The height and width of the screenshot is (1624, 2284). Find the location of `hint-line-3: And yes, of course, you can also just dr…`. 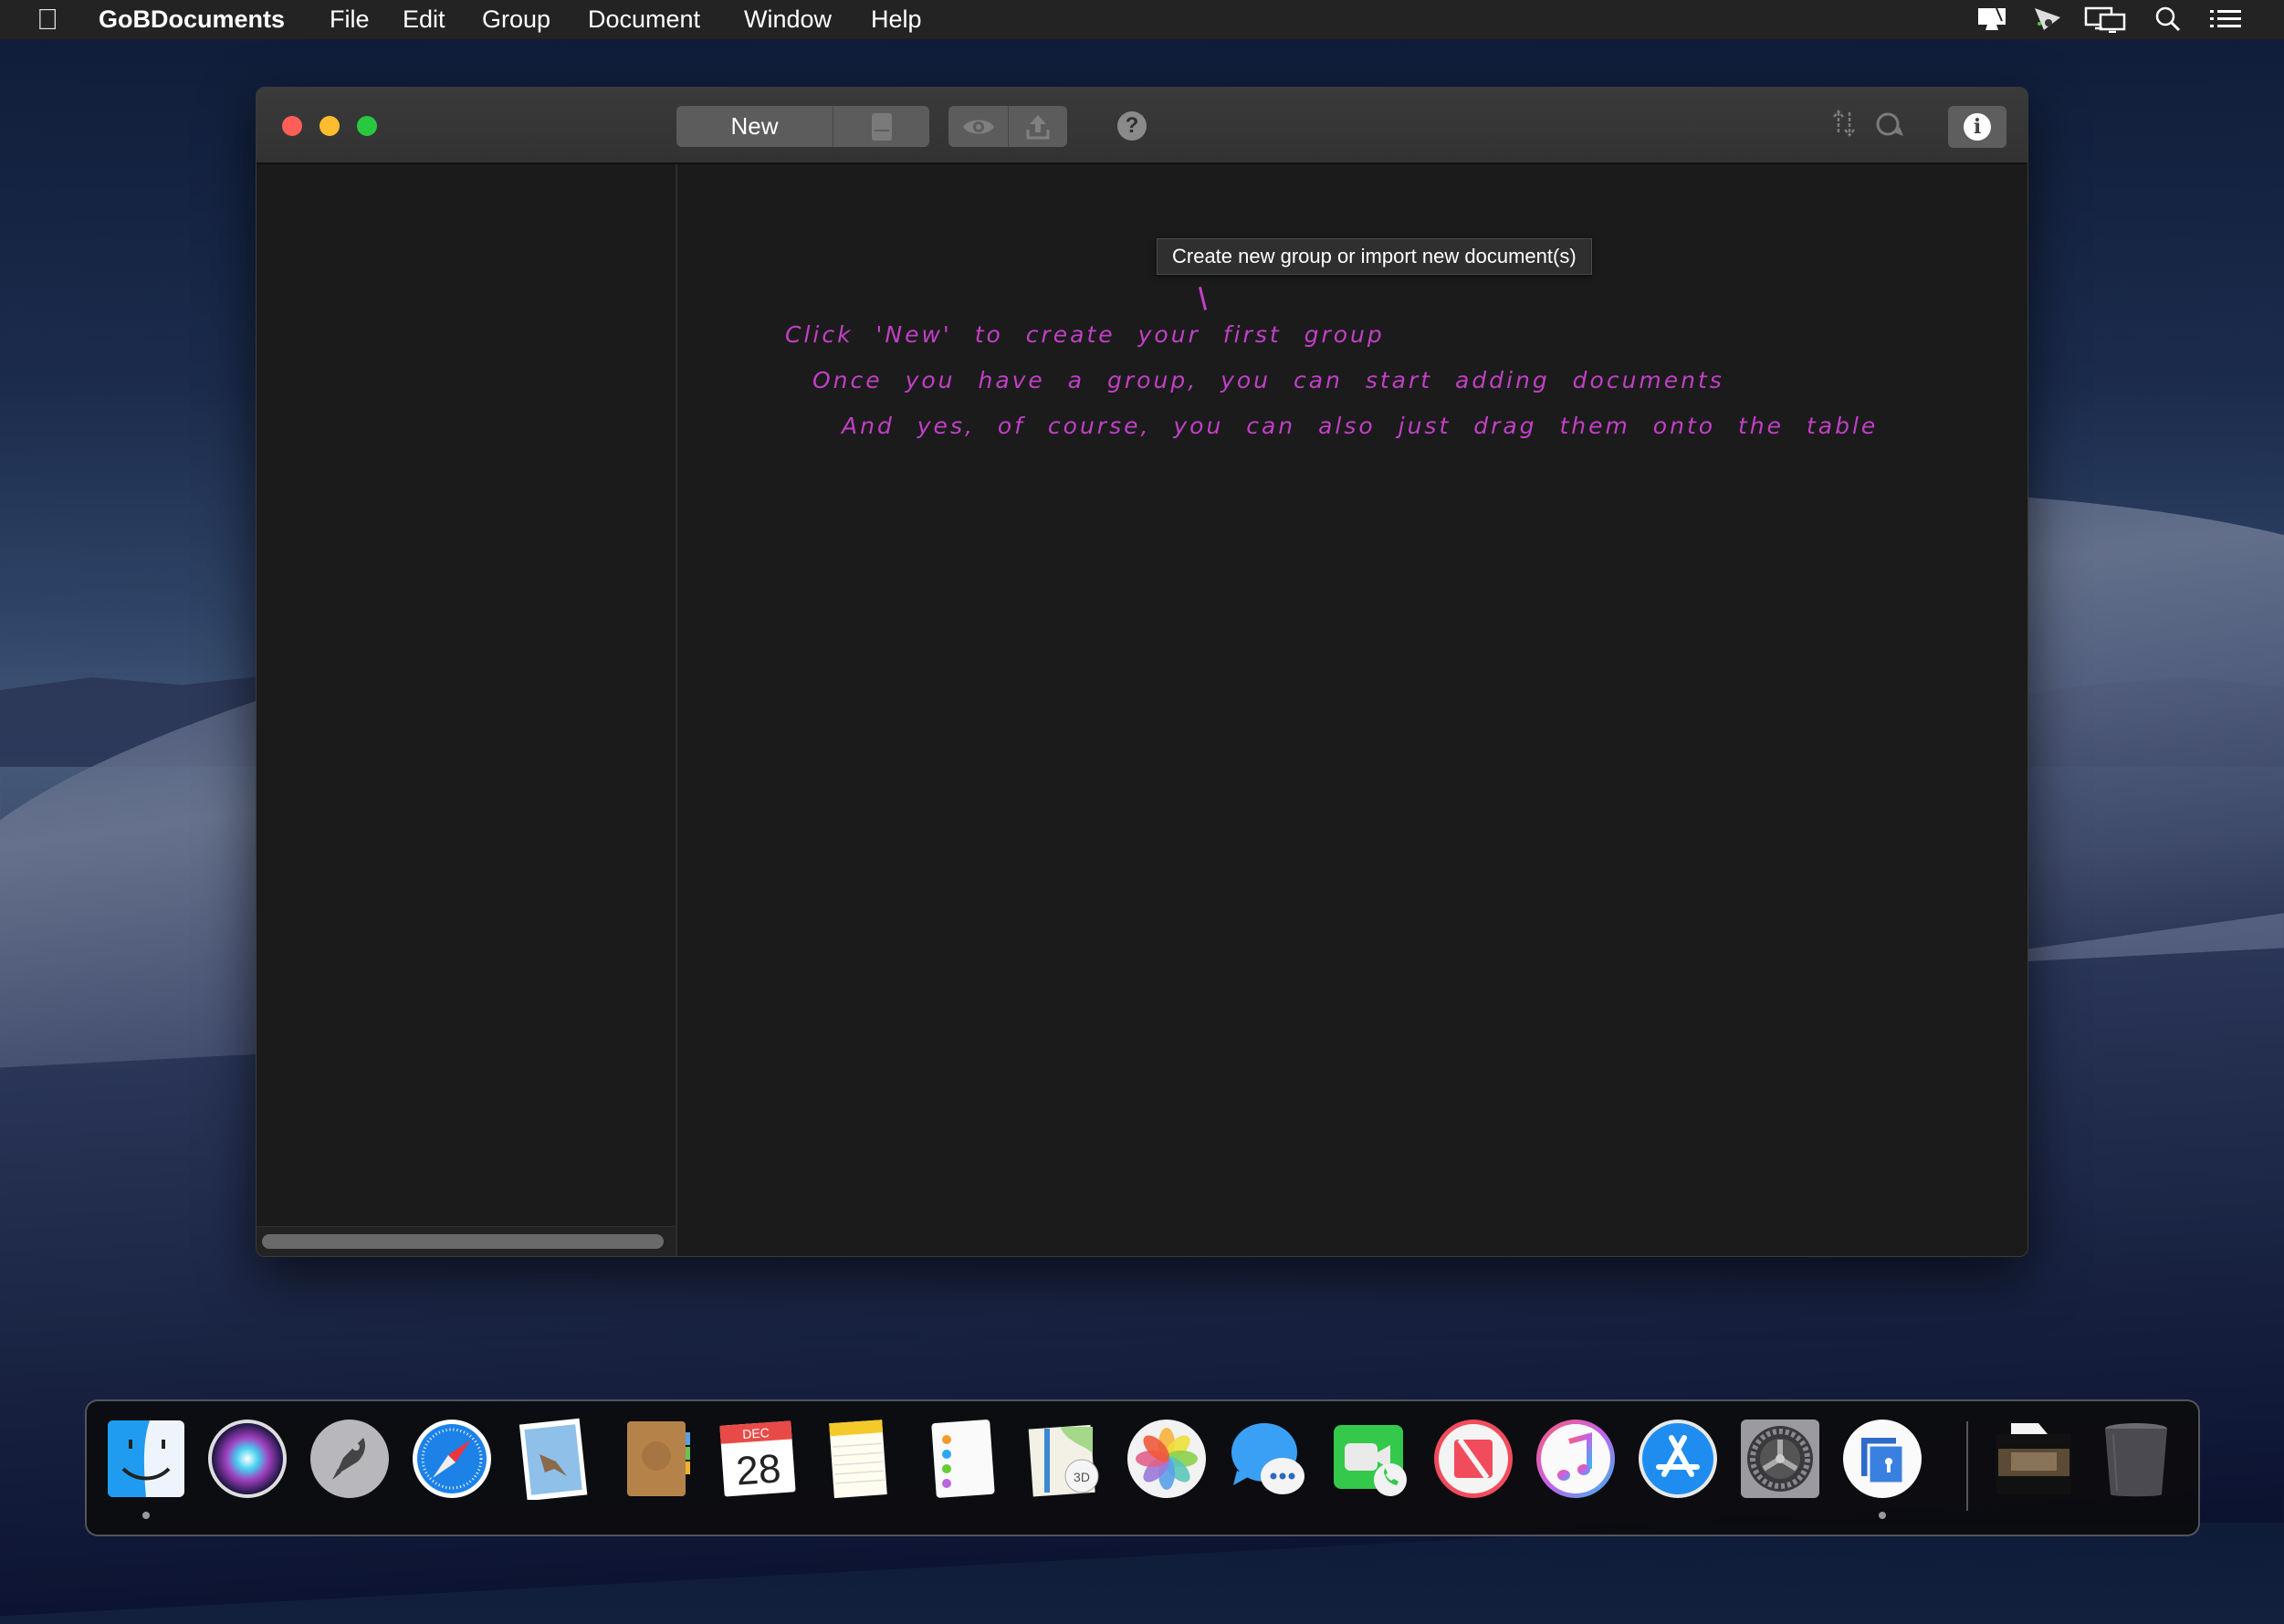

hint-line-3: And yes, of course, you can also just dr… is located at coordinates (1360, 426).